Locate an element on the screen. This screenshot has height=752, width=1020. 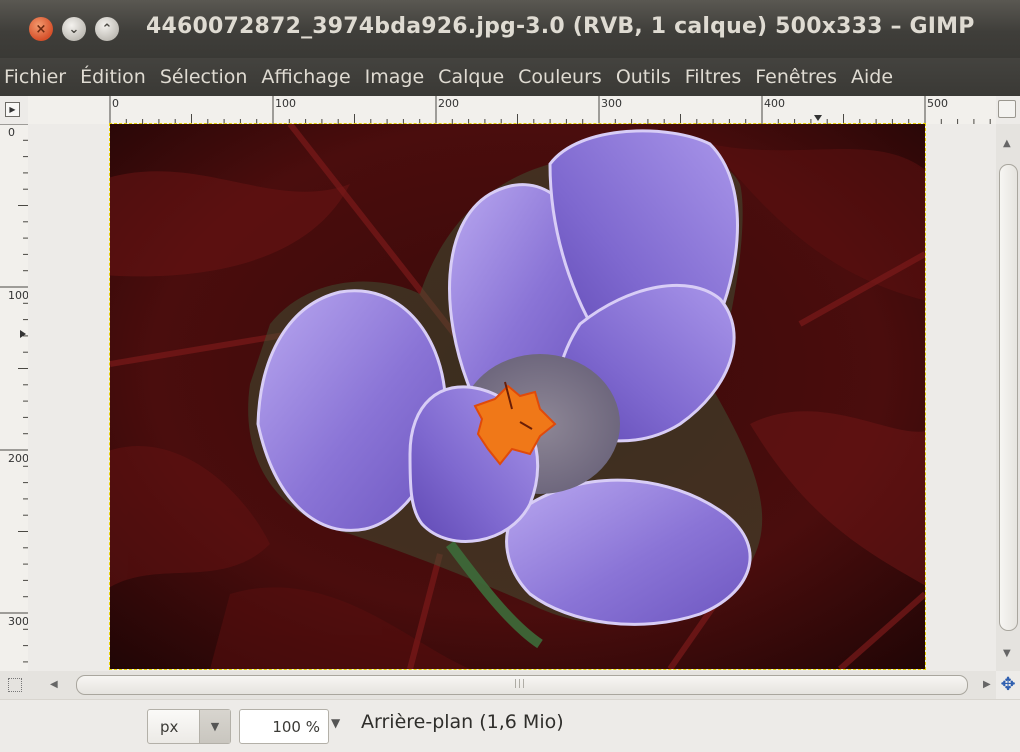
hruler-label-0: 0 is located at coordinates (115, 103).